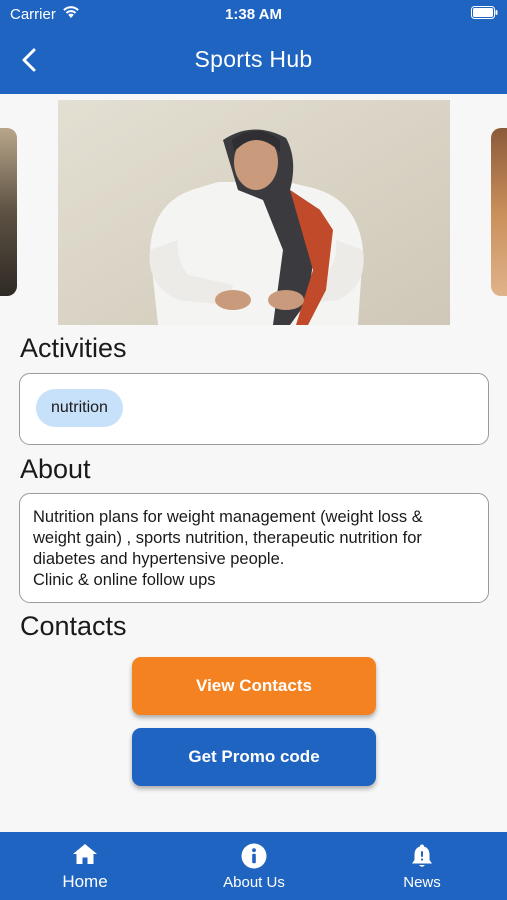 The image size is (507, 900). I want to click on nav-about-us-label: About Us, so click(254, 882).